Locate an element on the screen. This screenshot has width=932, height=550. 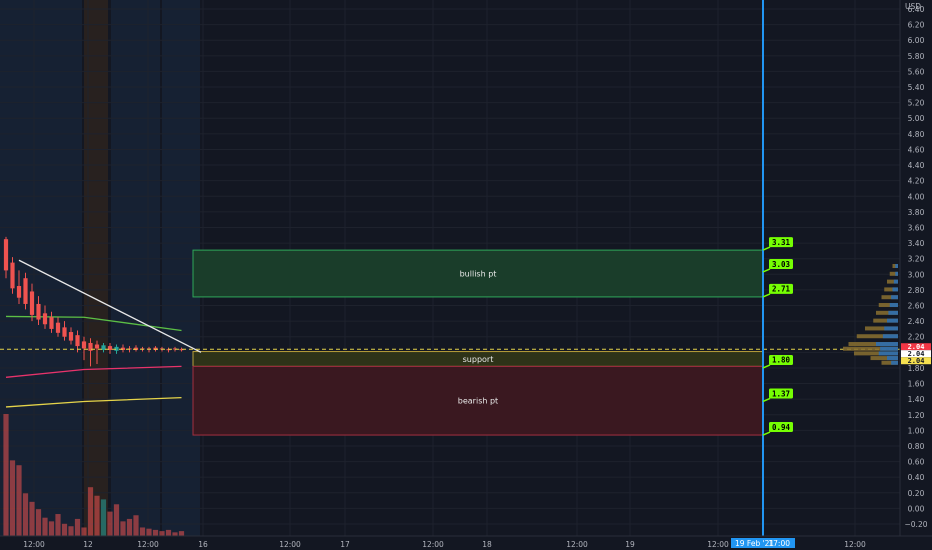
last-price-text: 2.04 is located at coordinates (916, 361).